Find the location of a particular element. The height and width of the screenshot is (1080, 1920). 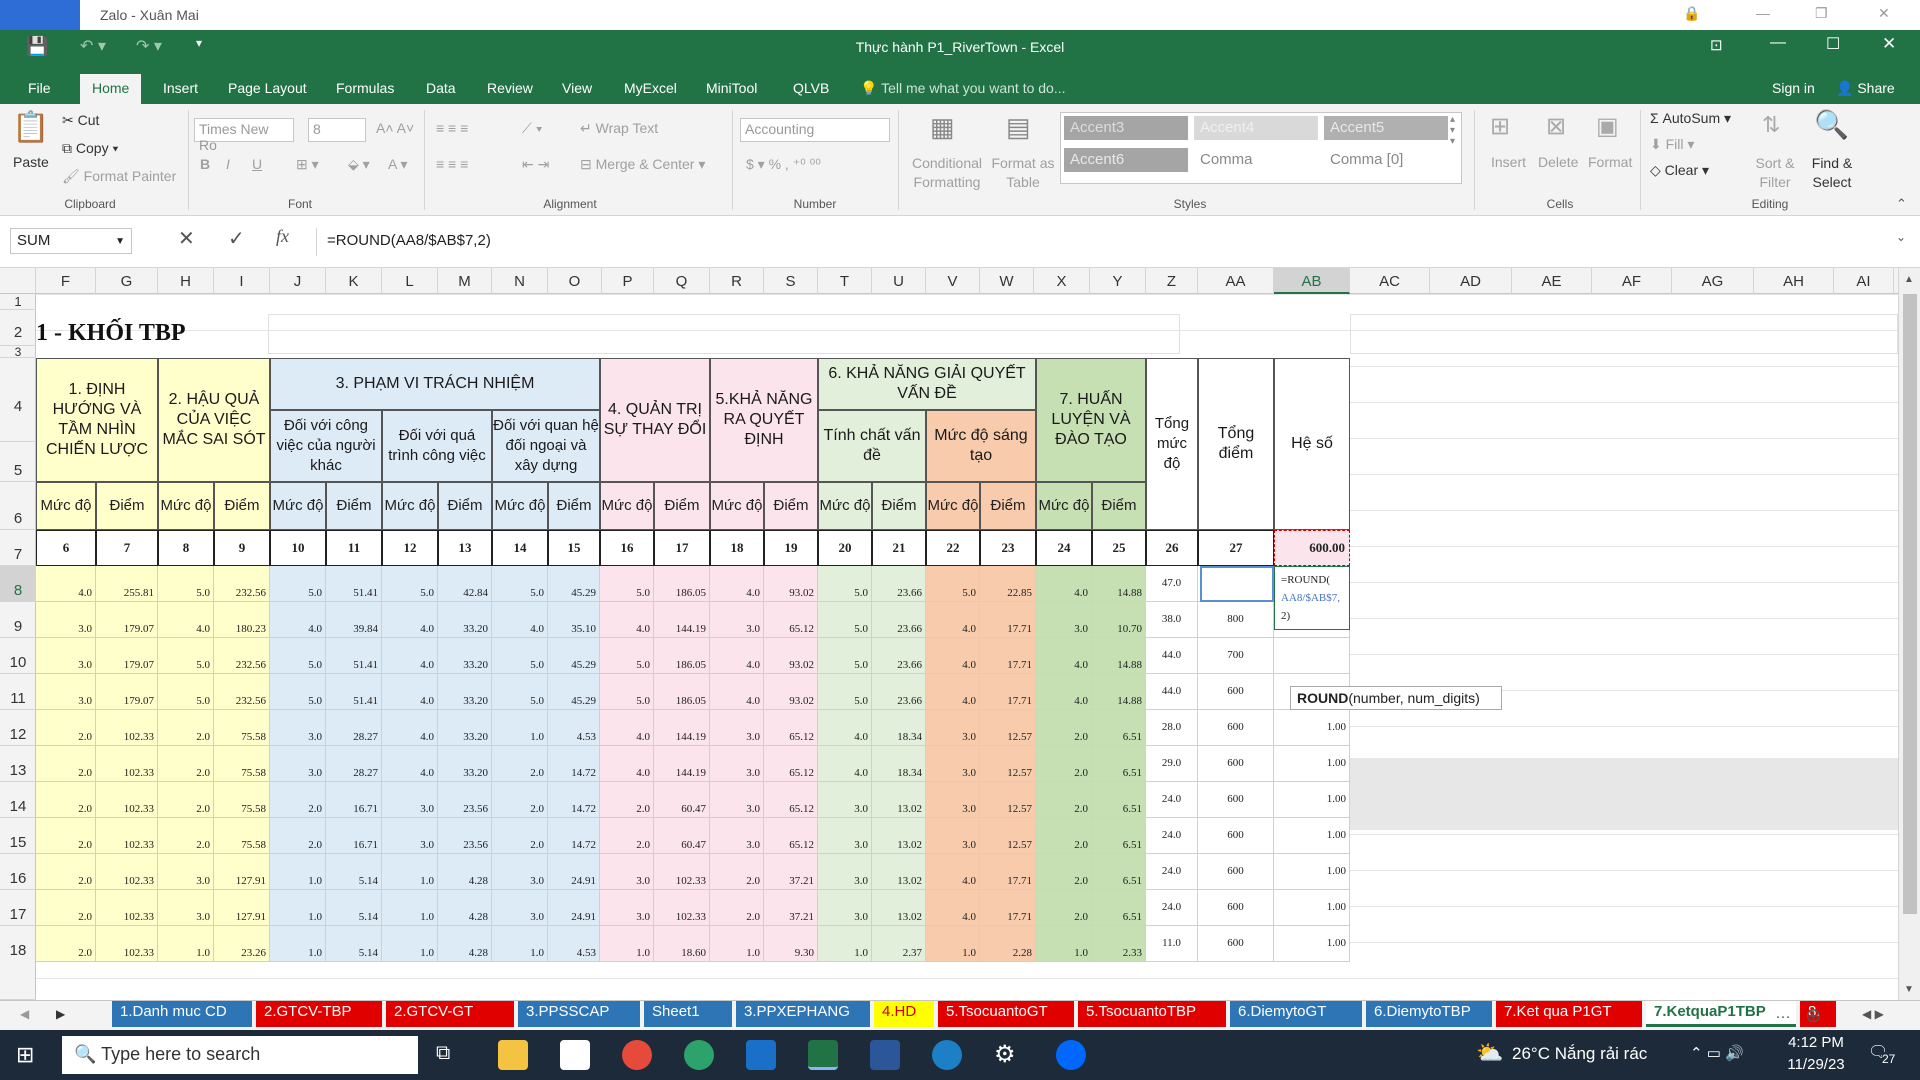

column-number-cell: 17 is located at coordinates (682, 548).